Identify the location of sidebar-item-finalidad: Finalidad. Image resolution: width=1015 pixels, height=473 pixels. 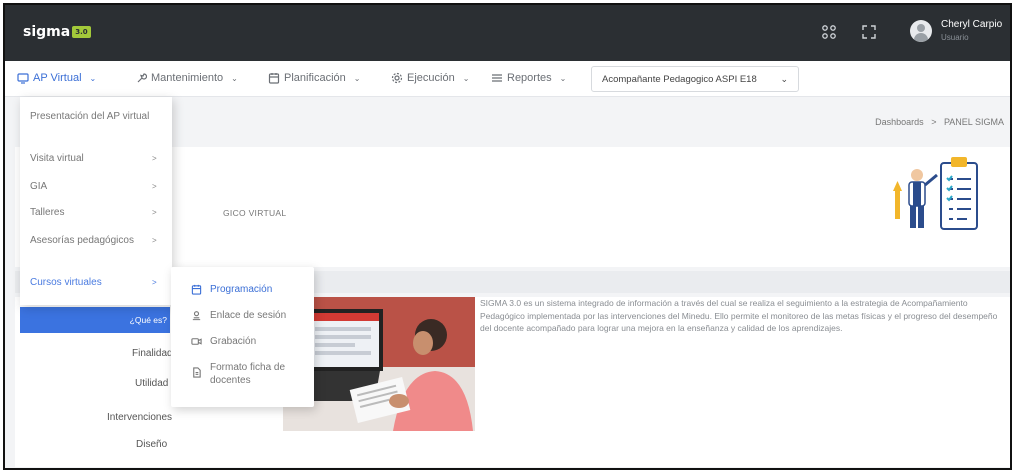
(152, 353).